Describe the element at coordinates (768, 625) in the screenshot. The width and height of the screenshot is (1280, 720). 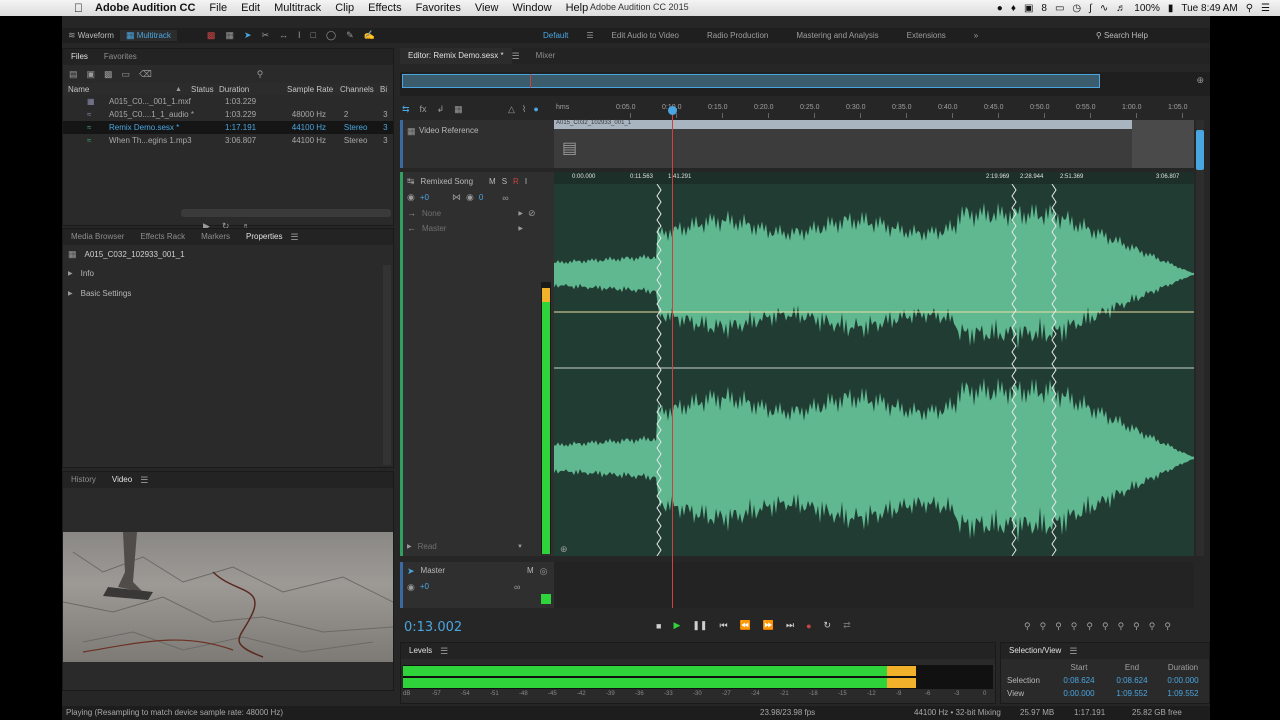
I see `fast-forward-button: ⏩` at that location.